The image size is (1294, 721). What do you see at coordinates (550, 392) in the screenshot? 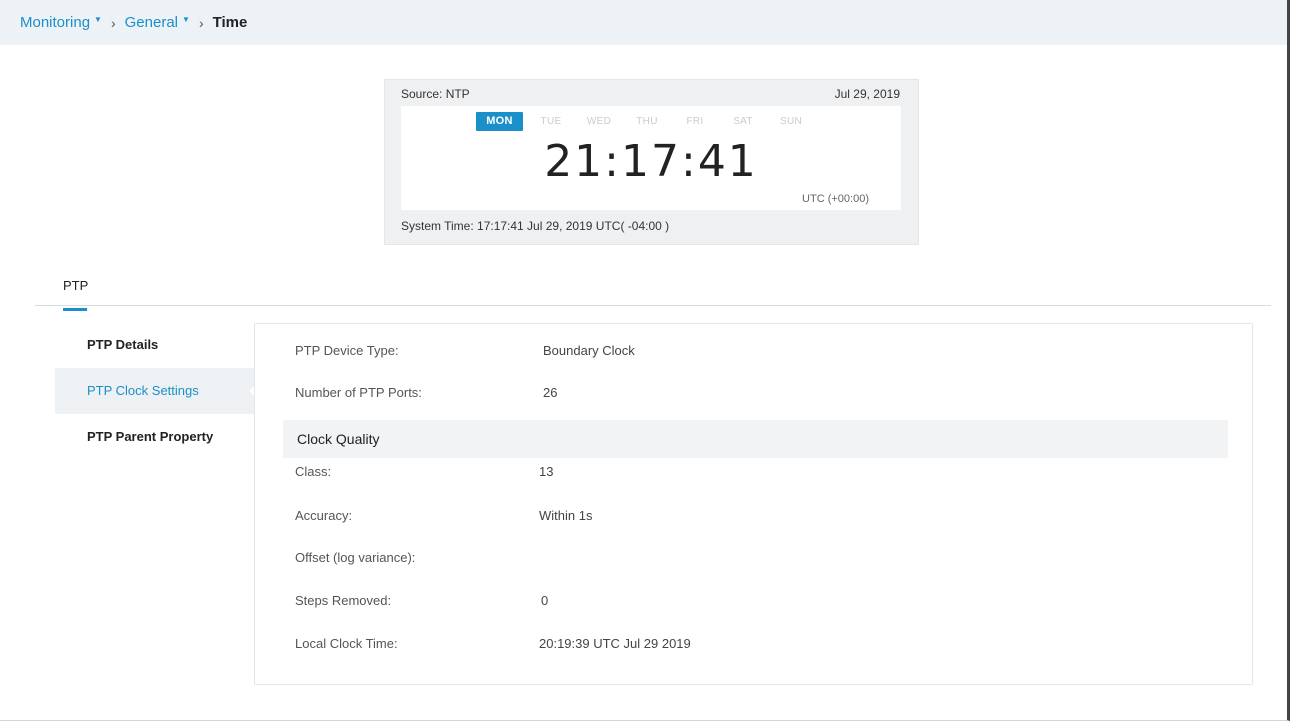
I see `num-ports-value: 26` at bounding box center [550, 392].